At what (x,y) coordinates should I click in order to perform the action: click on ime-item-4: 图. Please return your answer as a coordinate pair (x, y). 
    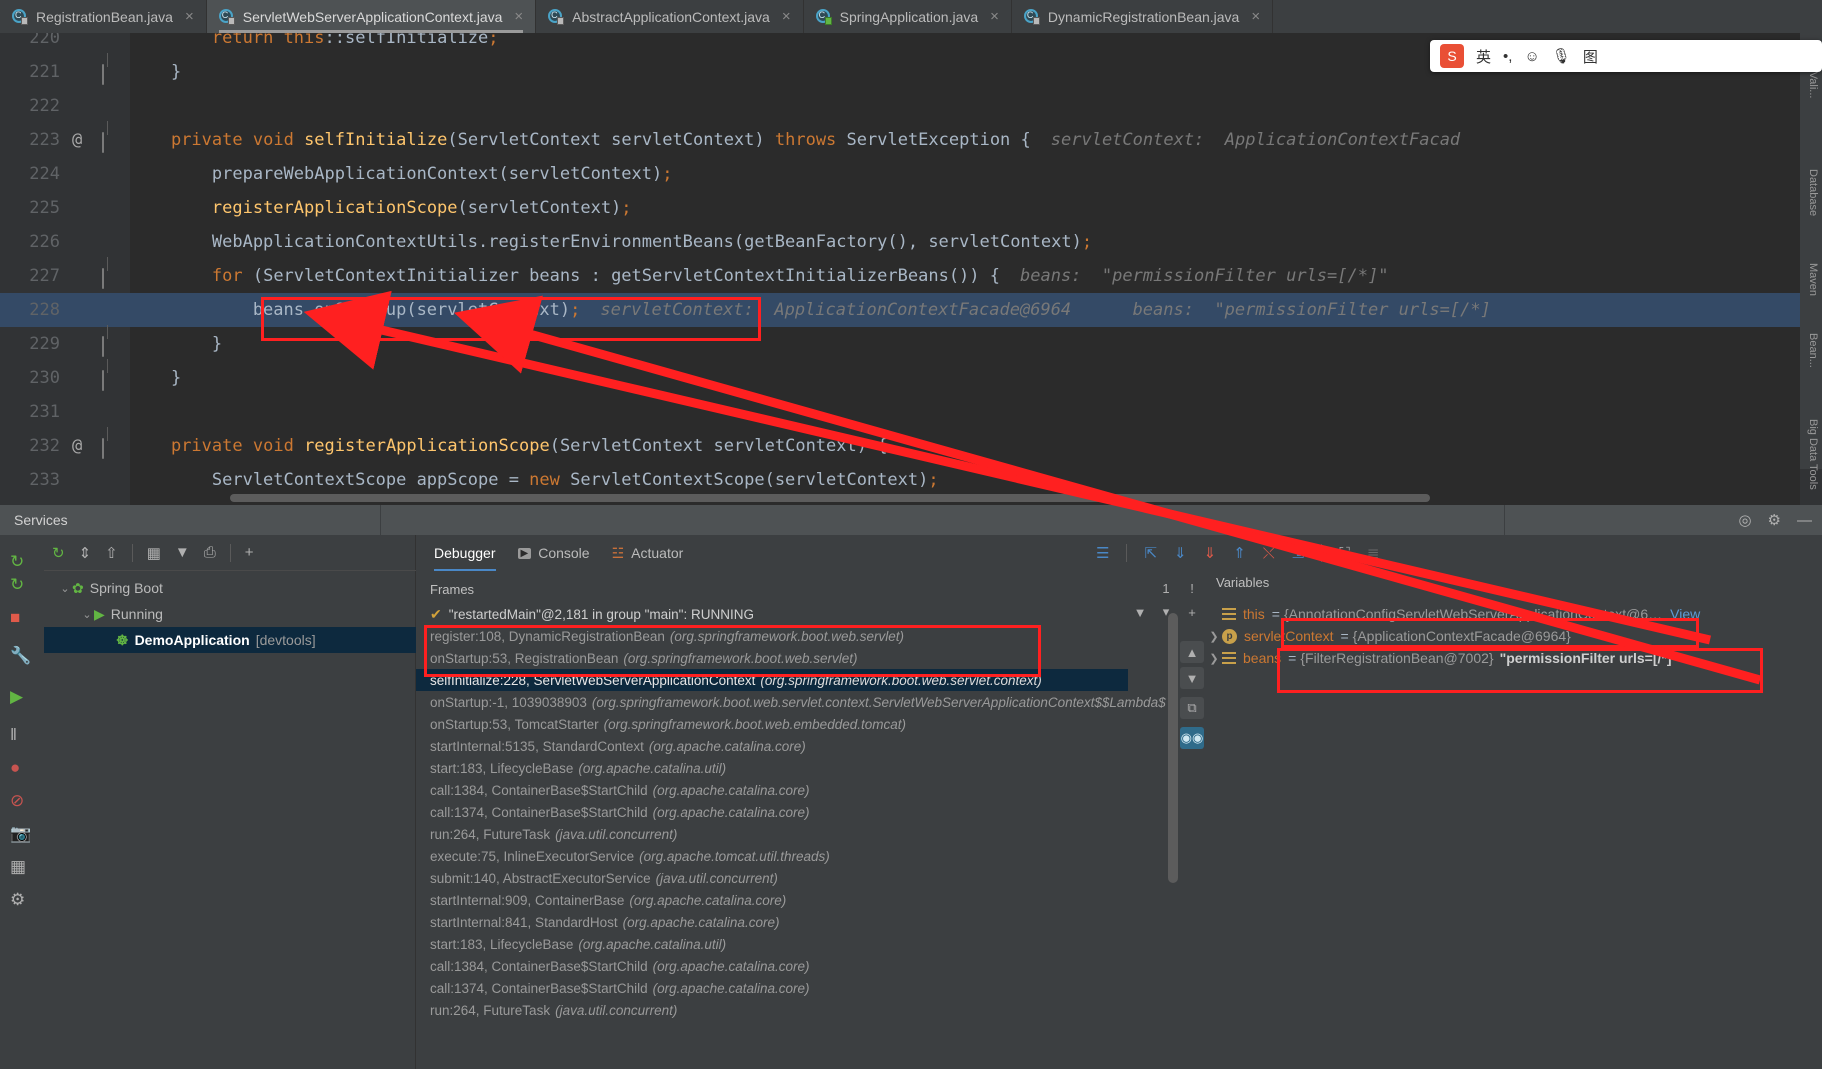
    Looking at the image, I should click on (1590, 56).